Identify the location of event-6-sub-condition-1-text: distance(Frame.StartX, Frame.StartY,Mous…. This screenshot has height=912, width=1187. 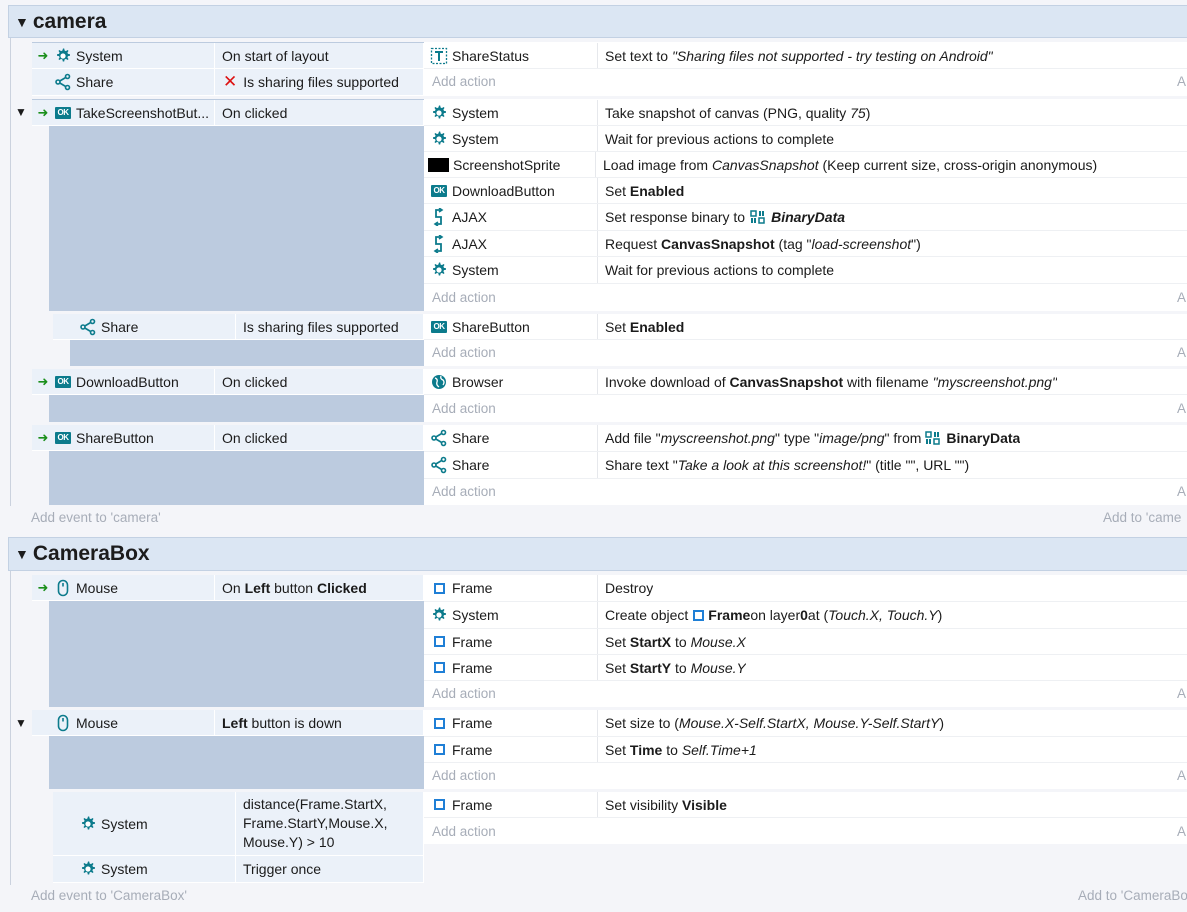
(330, 824).